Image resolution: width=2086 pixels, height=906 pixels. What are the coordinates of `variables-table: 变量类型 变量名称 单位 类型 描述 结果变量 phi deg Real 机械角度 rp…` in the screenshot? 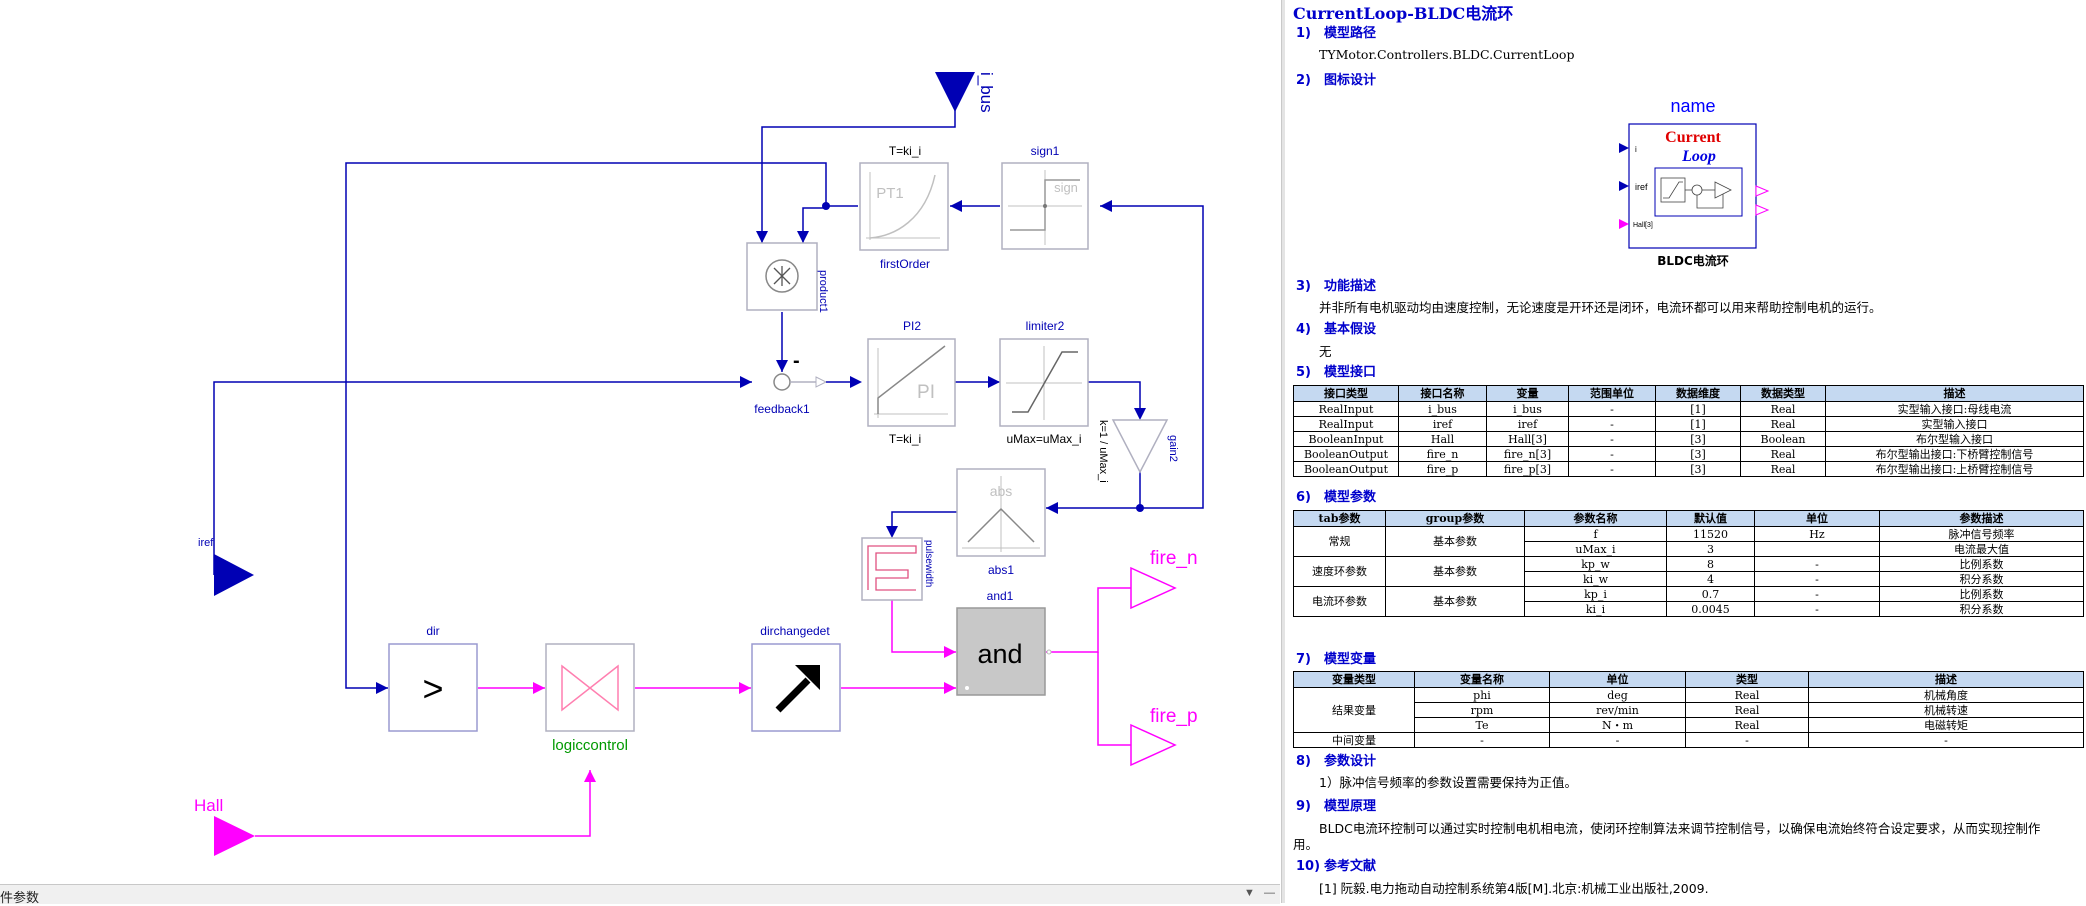 It's located at (1688, 709).